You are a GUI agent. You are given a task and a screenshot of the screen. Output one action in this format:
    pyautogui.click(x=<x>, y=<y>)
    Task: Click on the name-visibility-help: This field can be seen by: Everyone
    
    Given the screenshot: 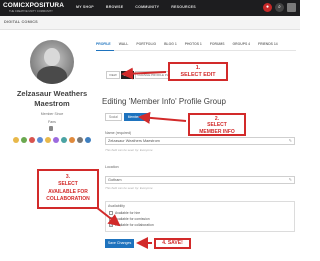 What is the action you would take?
    pyautogui.click(x=129, y=150)
    